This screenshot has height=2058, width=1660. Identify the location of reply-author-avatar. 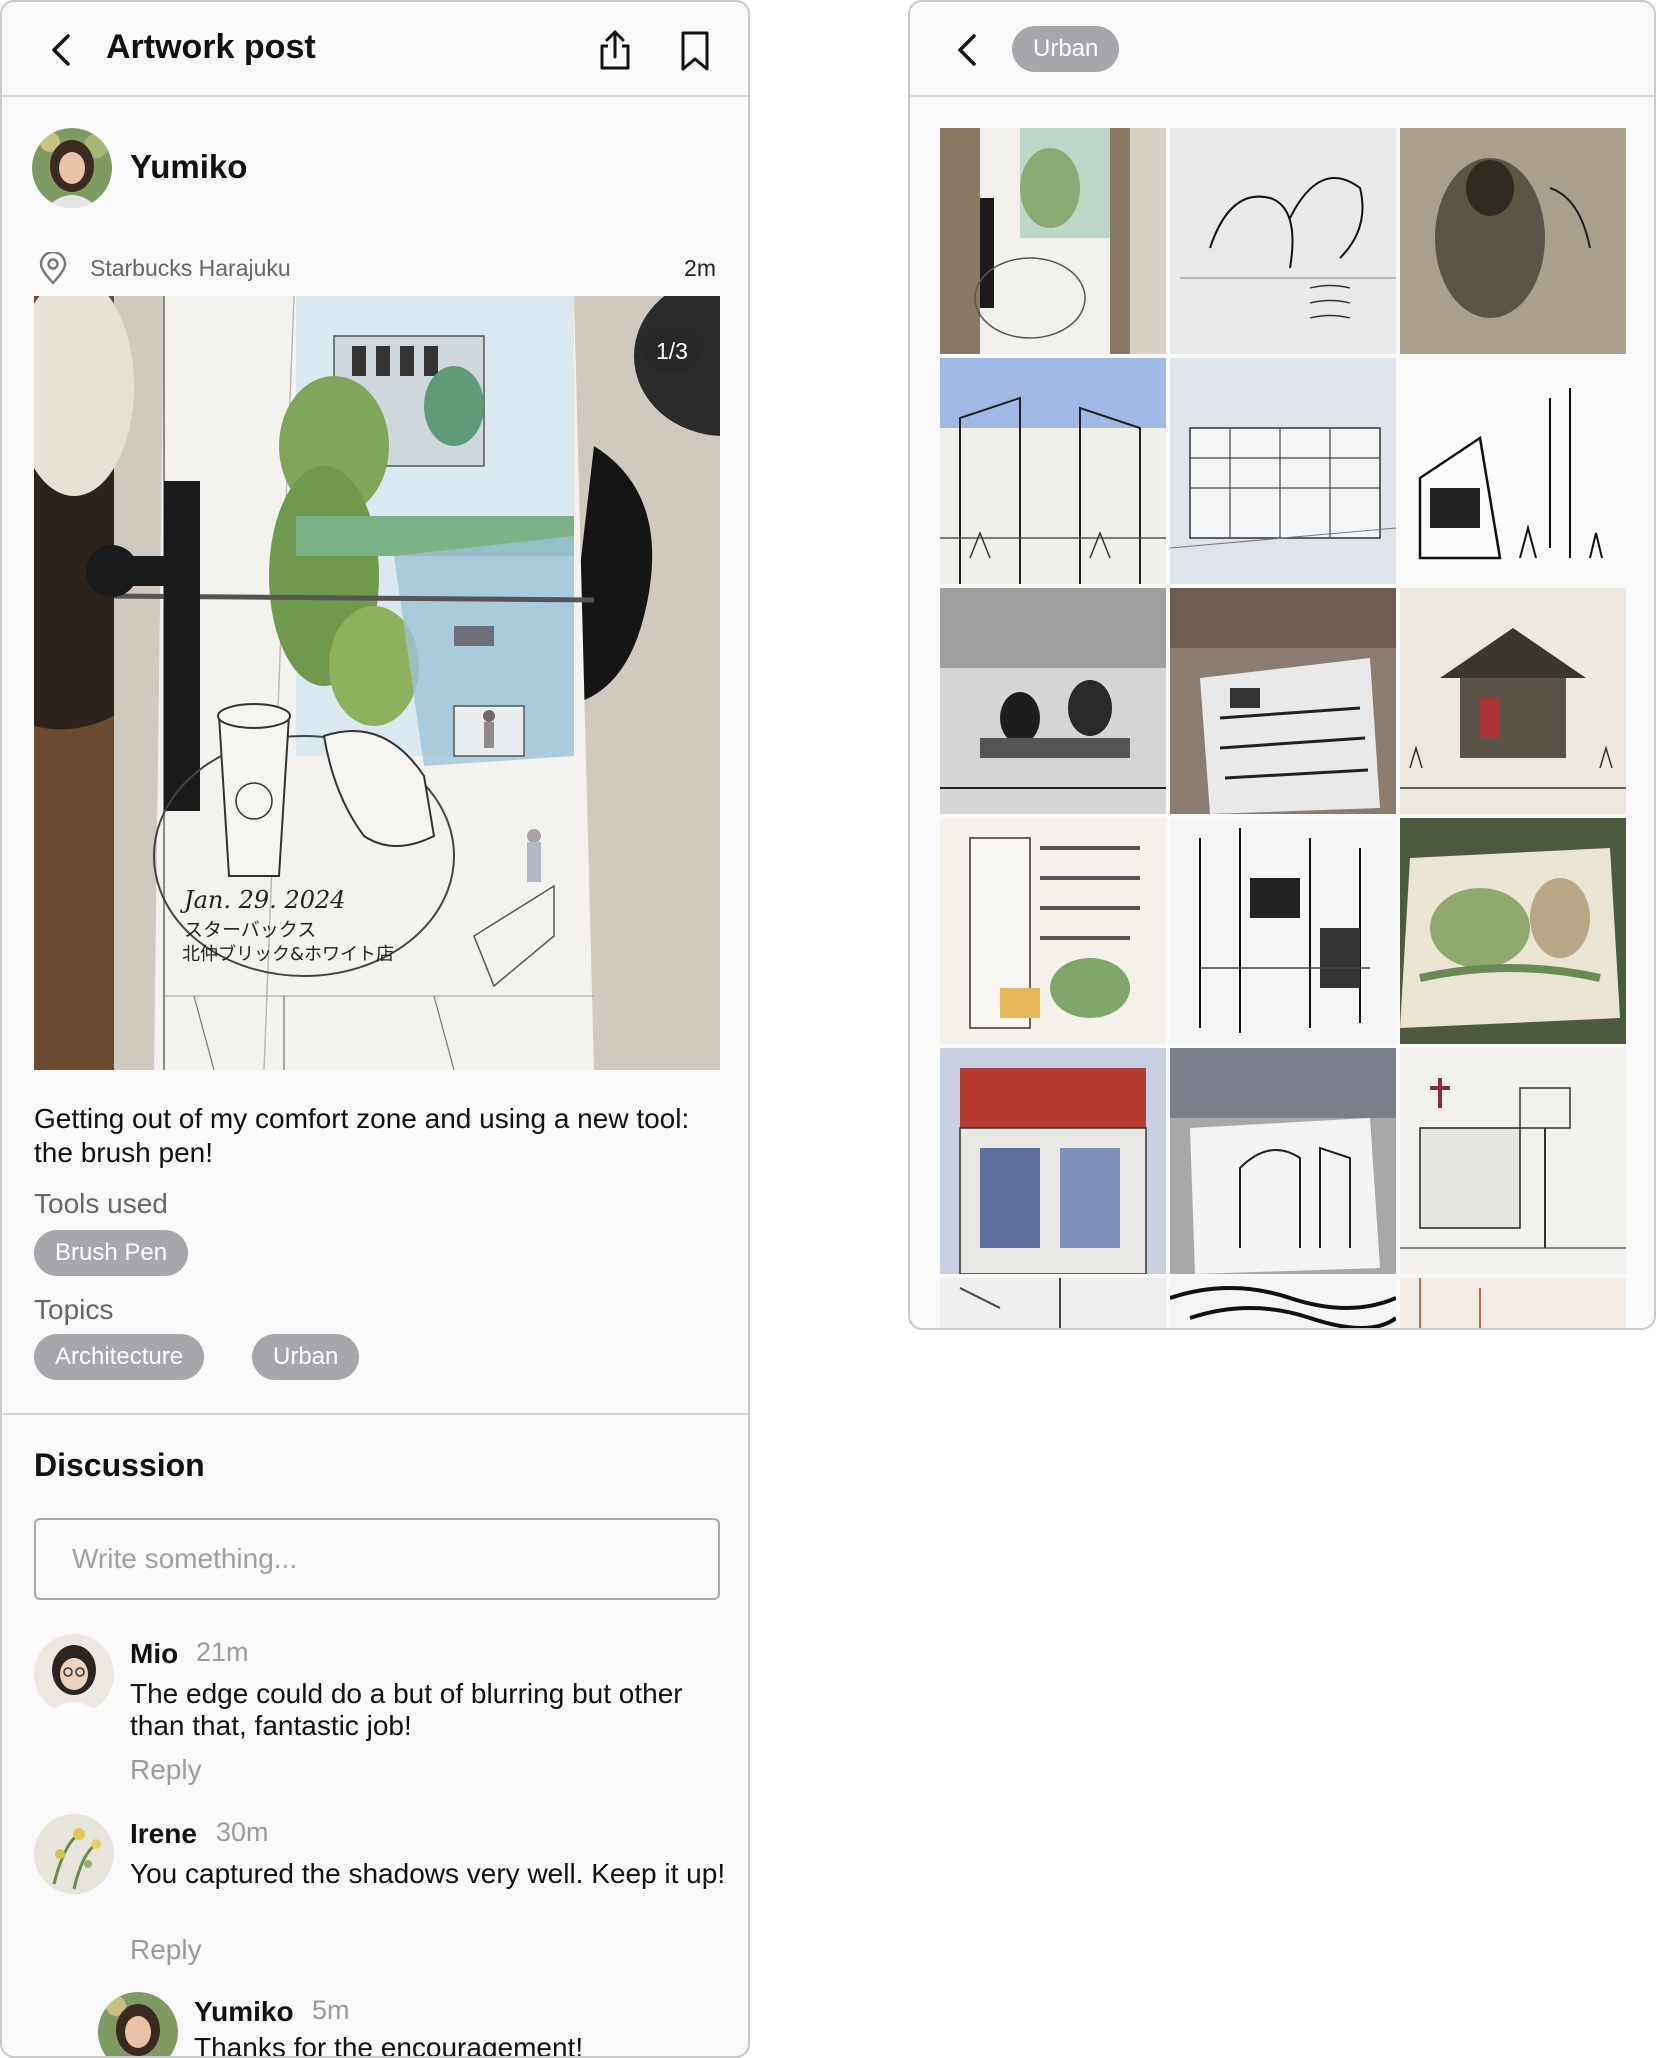
(138, 2024).